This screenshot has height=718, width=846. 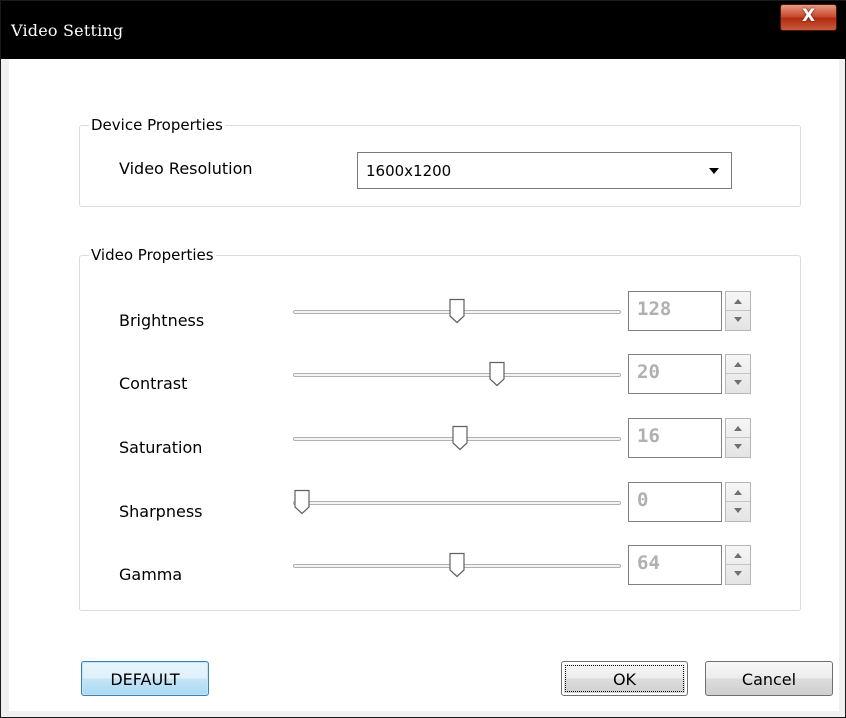 I want to click on window-title: Video Setting, so click(x=67, y=30).